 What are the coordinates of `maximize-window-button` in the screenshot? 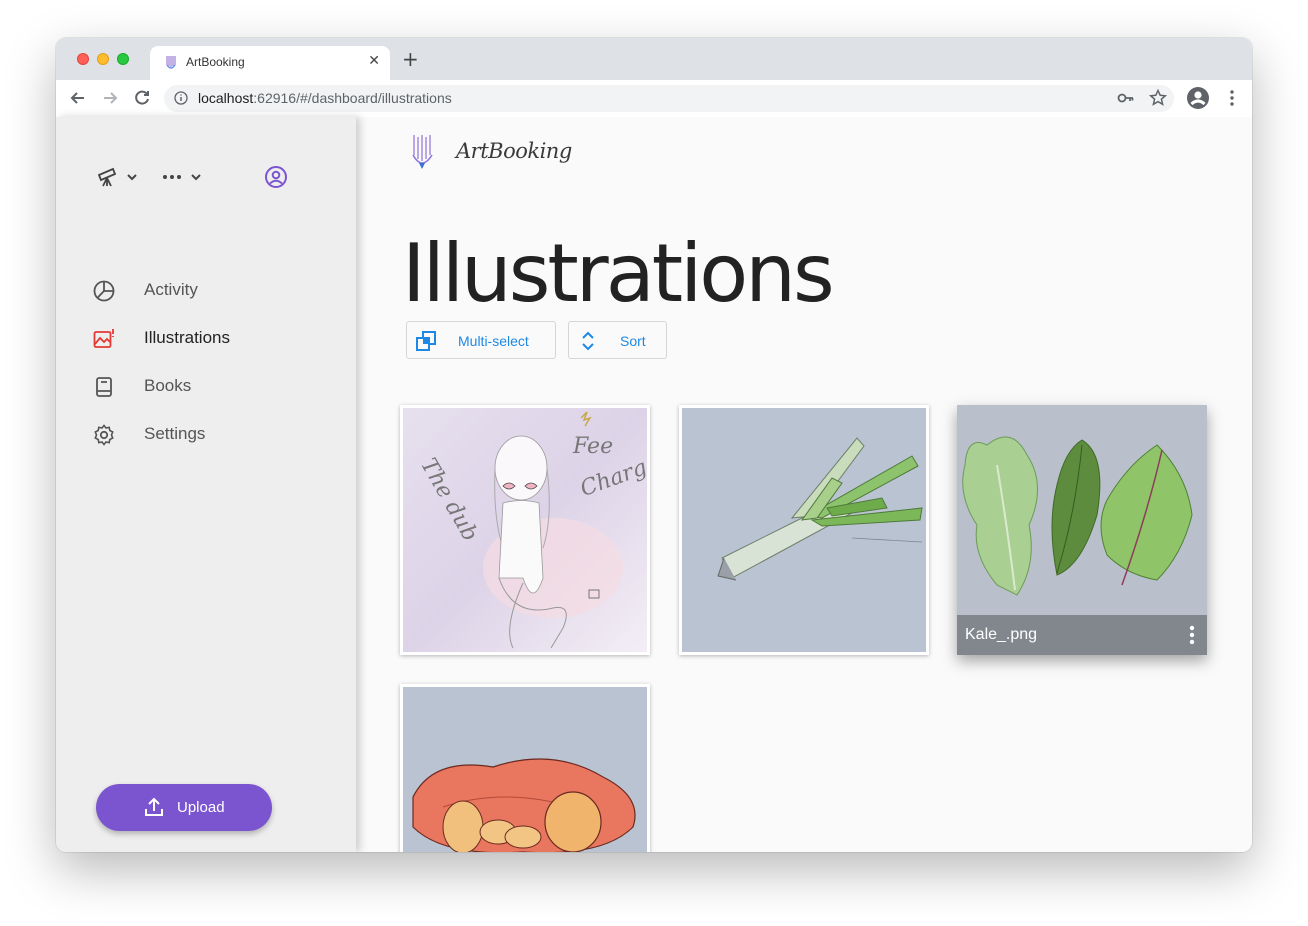 It's located at (123, 59).